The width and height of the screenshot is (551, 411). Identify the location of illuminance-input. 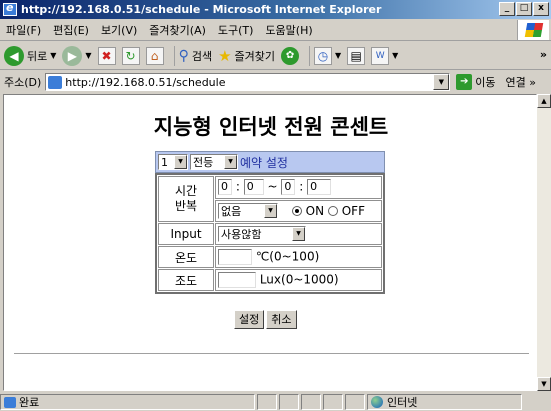
(237, 280).